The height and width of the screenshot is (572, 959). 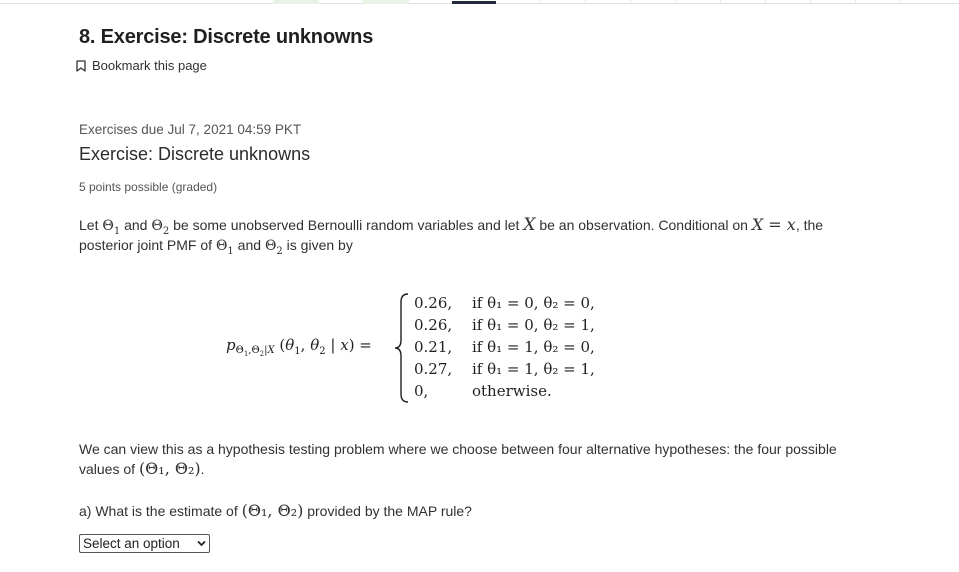 I want to click on page-title: 8. Exercise: Discrete unknowns, so click(x=226, y=37).